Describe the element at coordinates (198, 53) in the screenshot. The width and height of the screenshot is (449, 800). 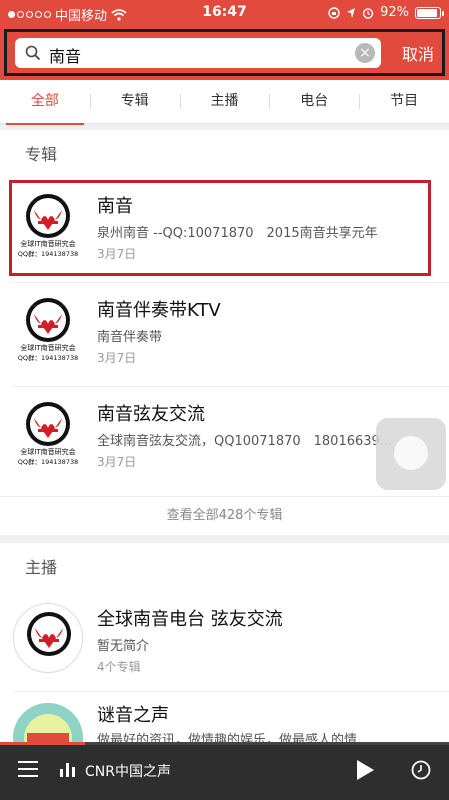
I see `search-input: 南音 ×` at that location.